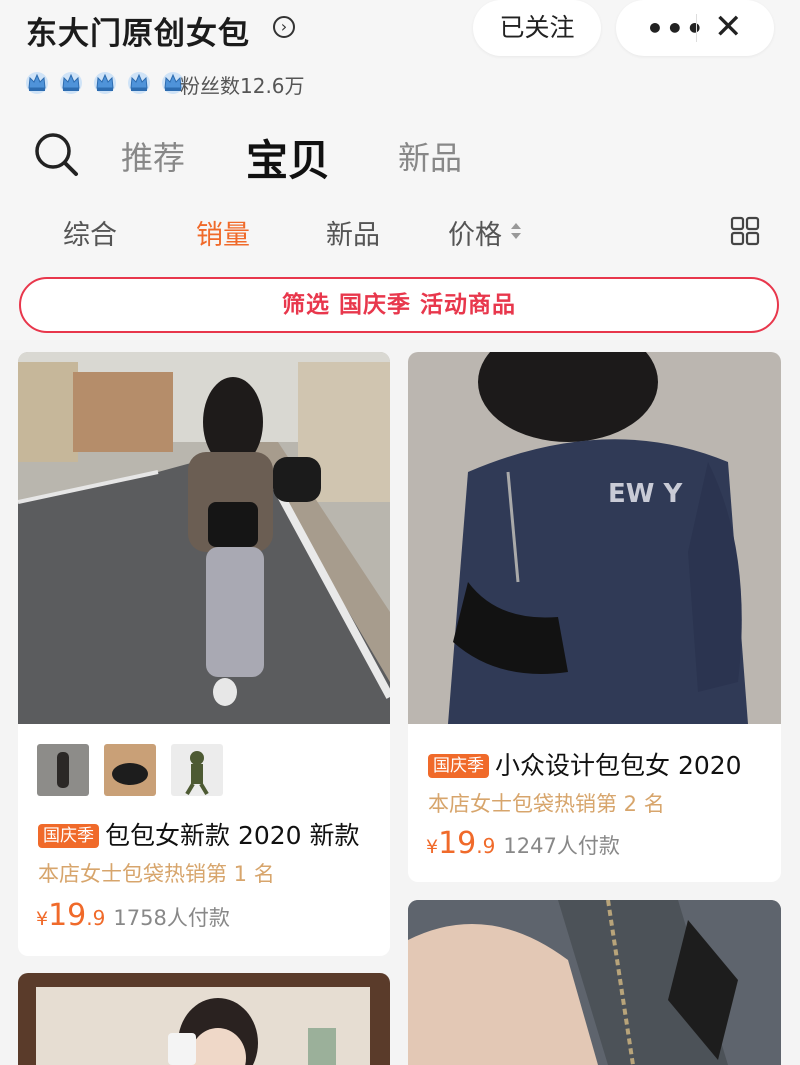 The width and height of the screenshot is (800, 1065). I want to click on capsule-divider, so click(696, 28).